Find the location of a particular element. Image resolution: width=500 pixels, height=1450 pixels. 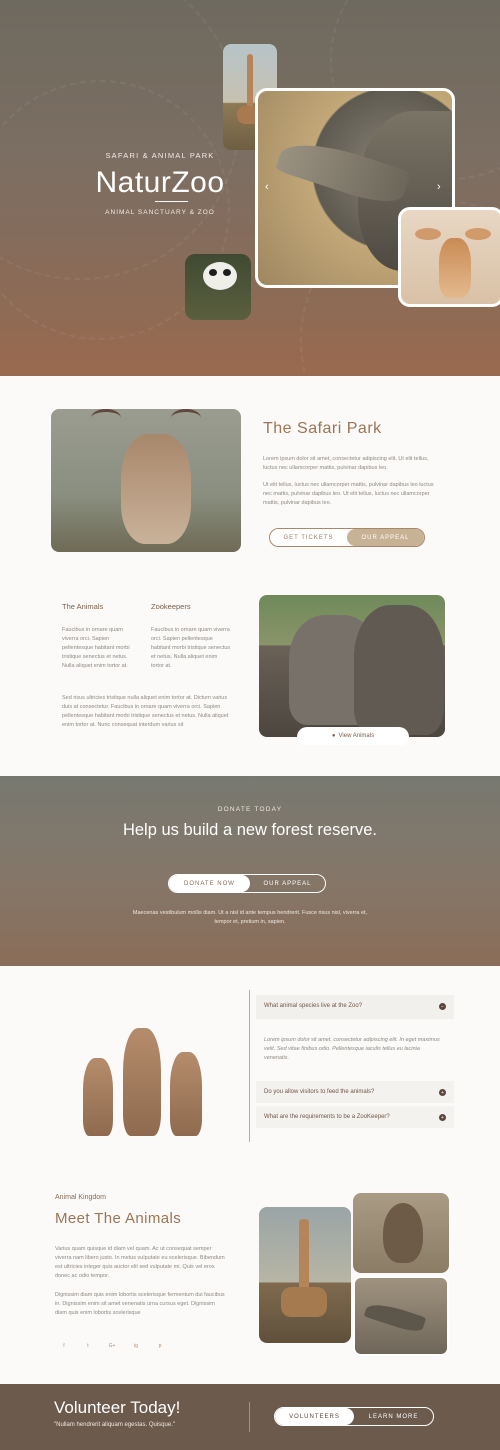

volunteers-button: VOLUNTEERS is located at coordinates (314, 1416).